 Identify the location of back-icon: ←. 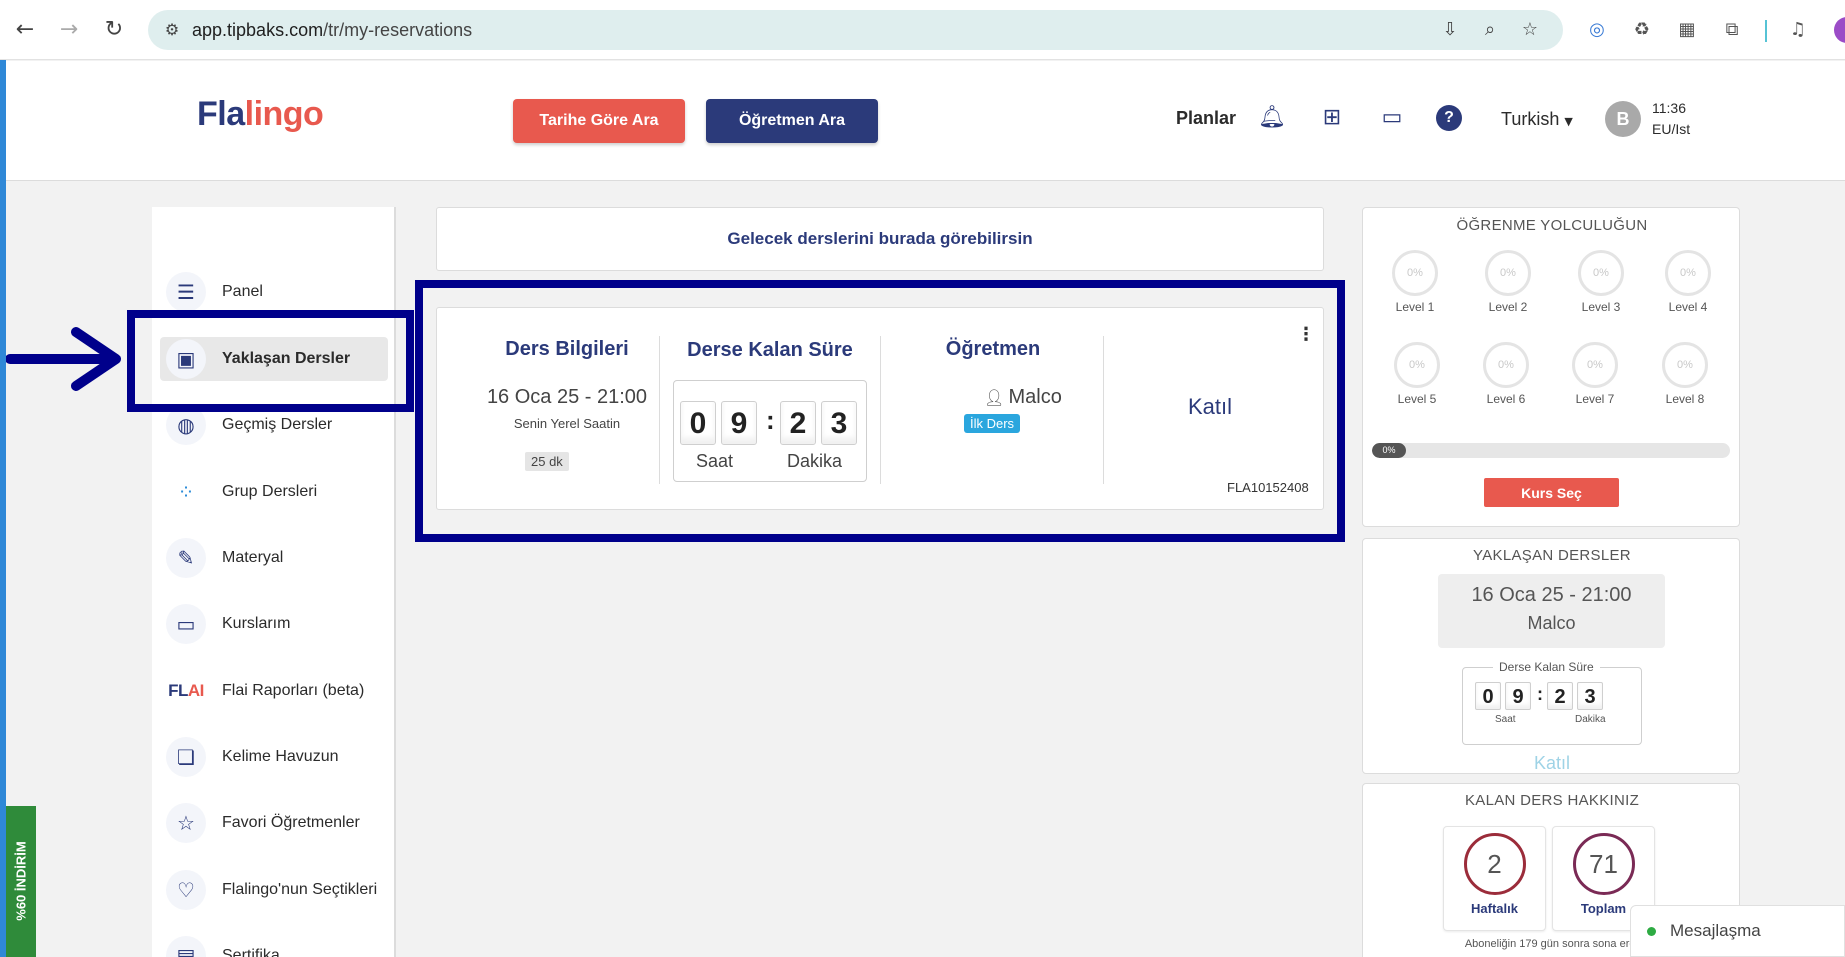
(25, 29).